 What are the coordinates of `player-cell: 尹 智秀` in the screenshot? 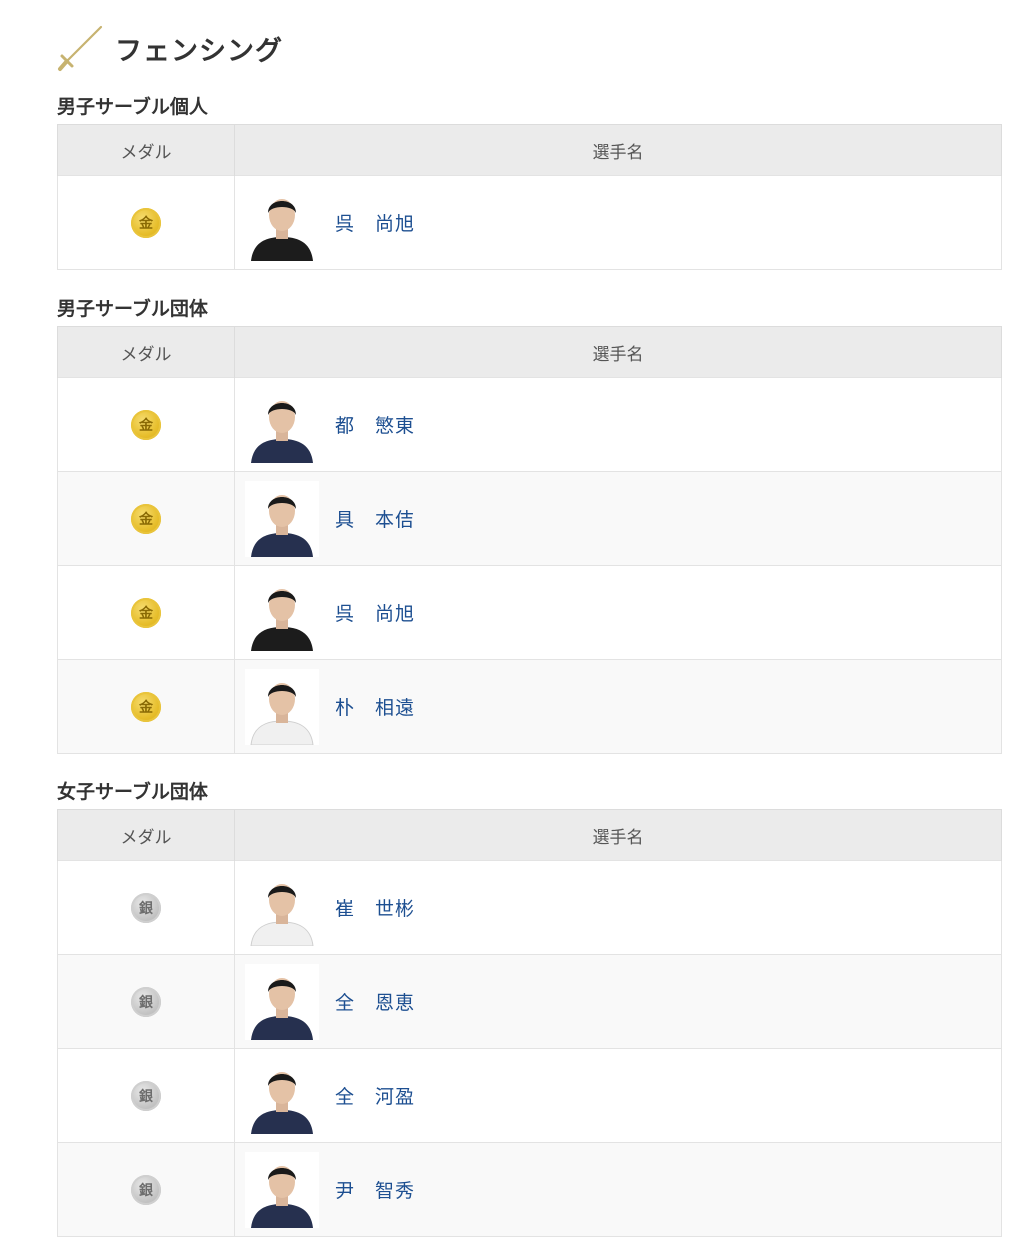 It's located at (618, 1189).